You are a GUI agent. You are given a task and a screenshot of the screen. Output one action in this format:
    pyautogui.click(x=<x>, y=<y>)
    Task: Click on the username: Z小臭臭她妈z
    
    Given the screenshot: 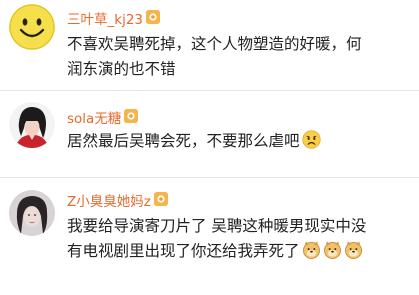 What is the action you would take?
    pyautogui.click(x=109, y=200)
    